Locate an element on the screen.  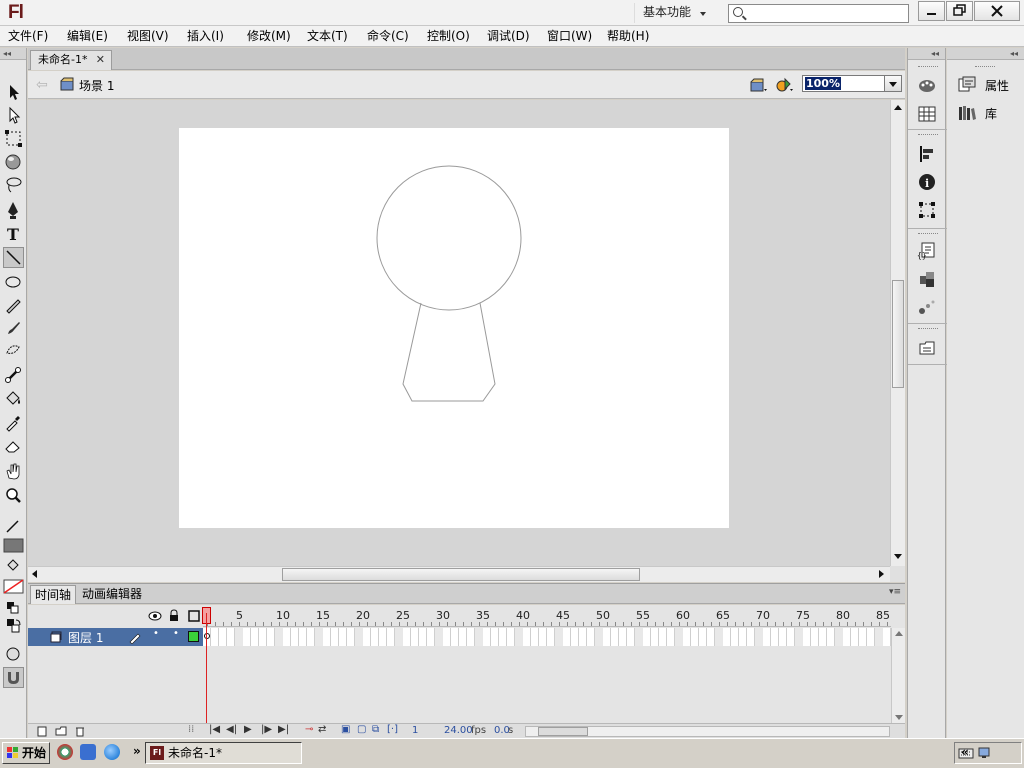
scroll-left-icon is located at coordinates (34, 574).